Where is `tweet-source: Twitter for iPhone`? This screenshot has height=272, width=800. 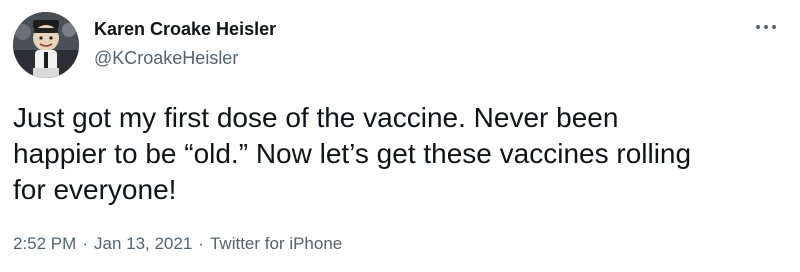 tweet-source: Twitter for iPhone is located at coordinates (276, 243).